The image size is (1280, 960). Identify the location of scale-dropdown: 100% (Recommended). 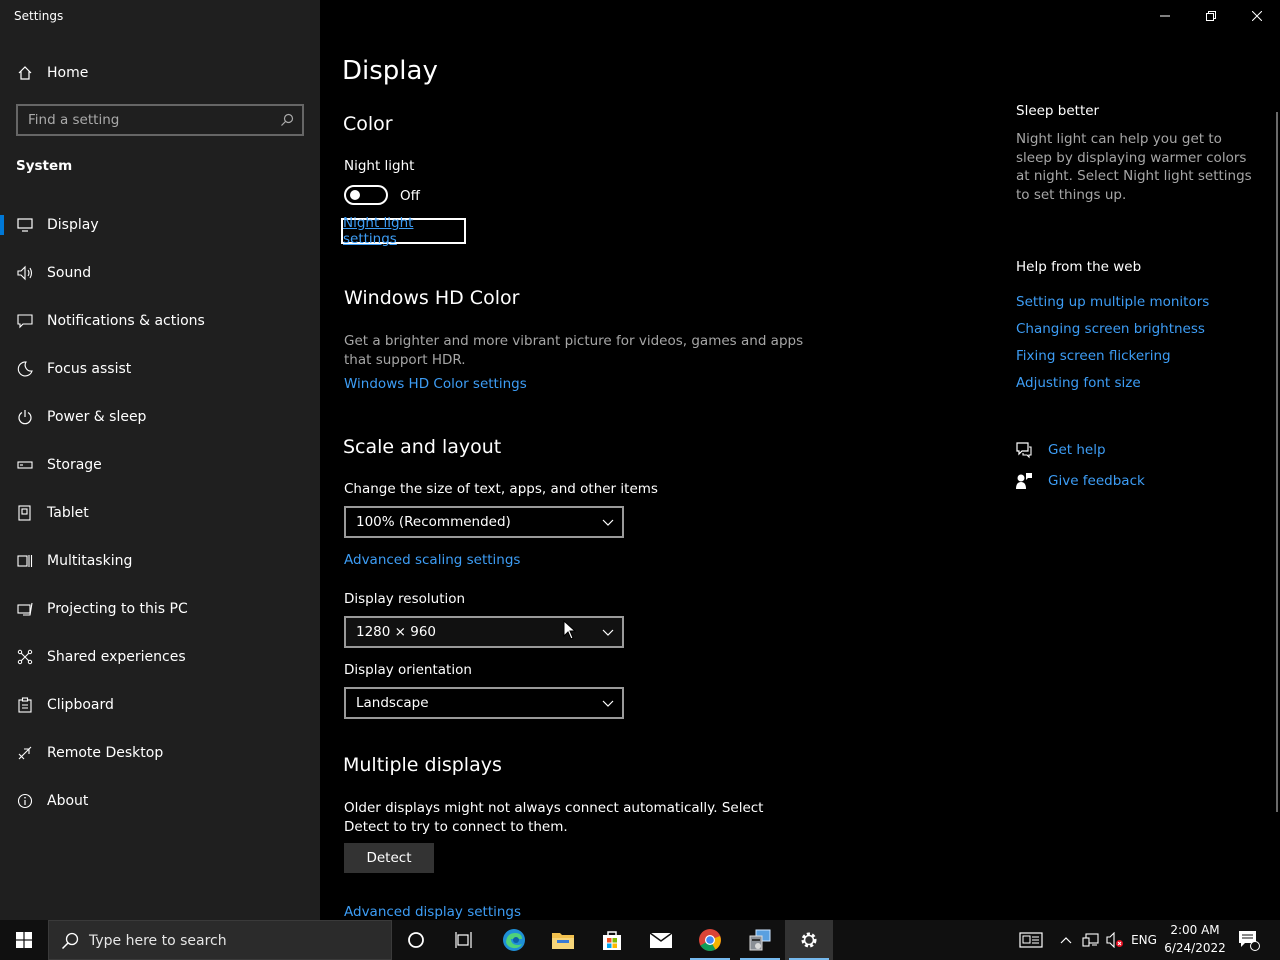
(484, 522).